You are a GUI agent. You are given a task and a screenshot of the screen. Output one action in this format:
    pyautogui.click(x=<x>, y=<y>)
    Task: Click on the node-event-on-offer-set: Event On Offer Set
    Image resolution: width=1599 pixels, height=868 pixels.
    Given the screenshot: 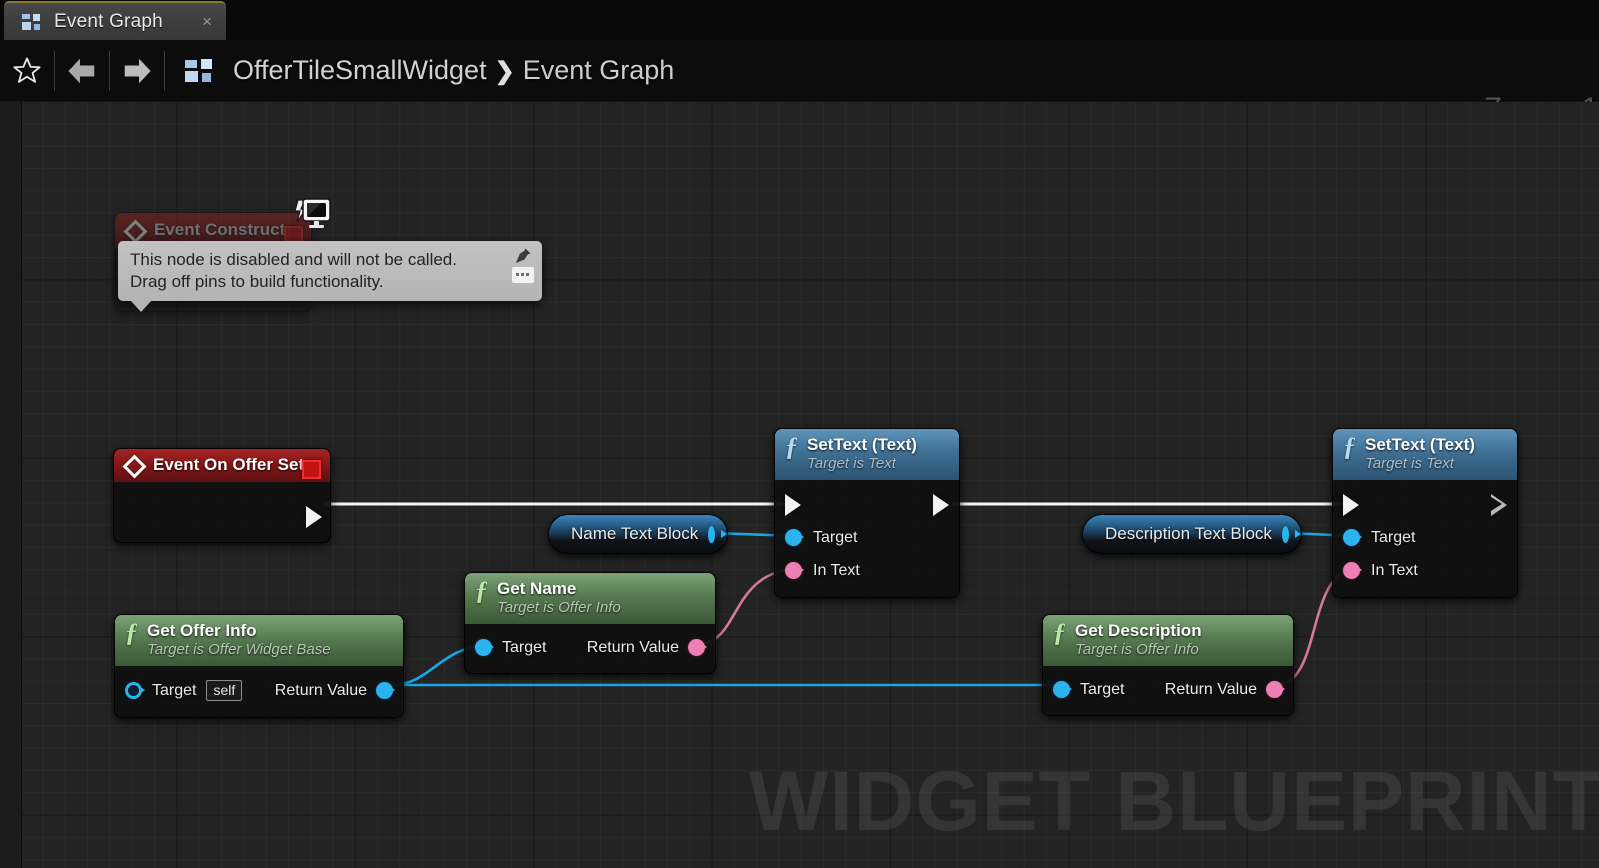 What is the action you would take?
    pyautogui.click(x=222, y=495)
    